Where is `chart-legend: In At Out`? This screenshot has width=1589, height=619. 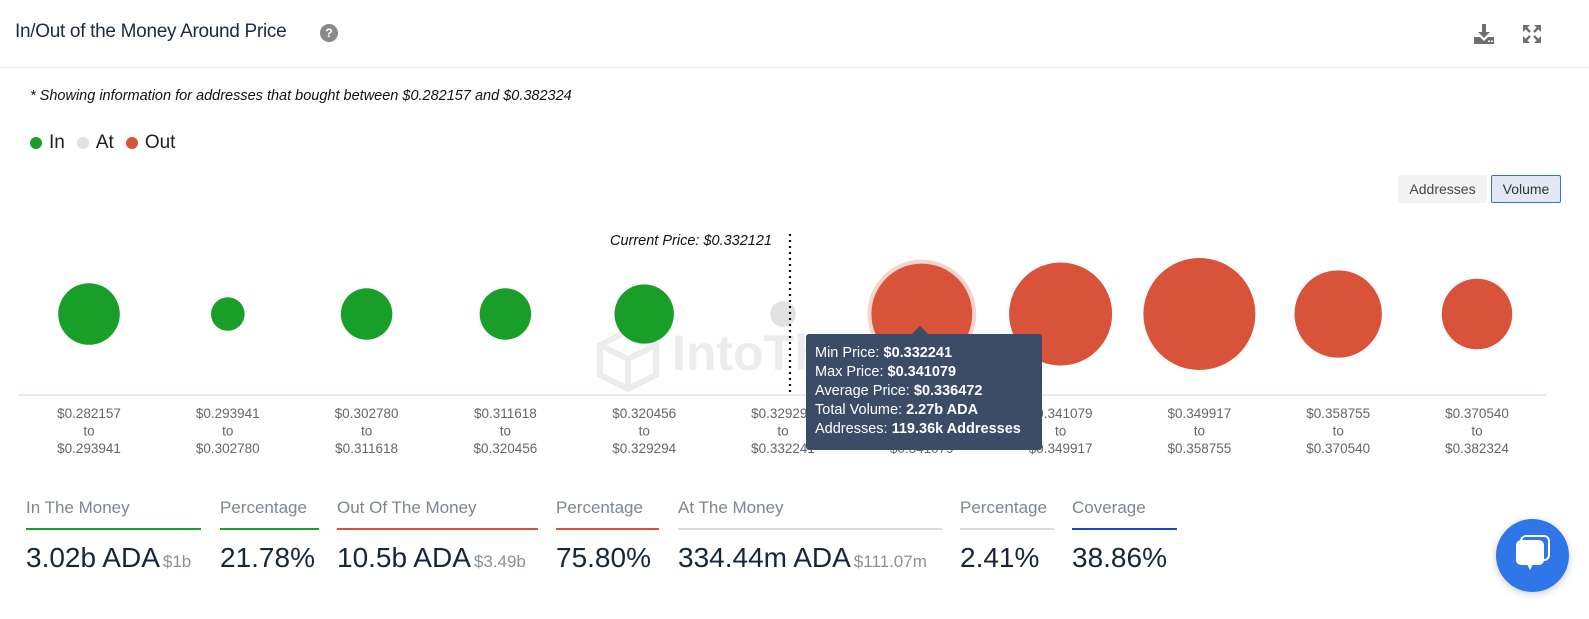 chart-legend: In At Out is located at coordinates (108, 143).